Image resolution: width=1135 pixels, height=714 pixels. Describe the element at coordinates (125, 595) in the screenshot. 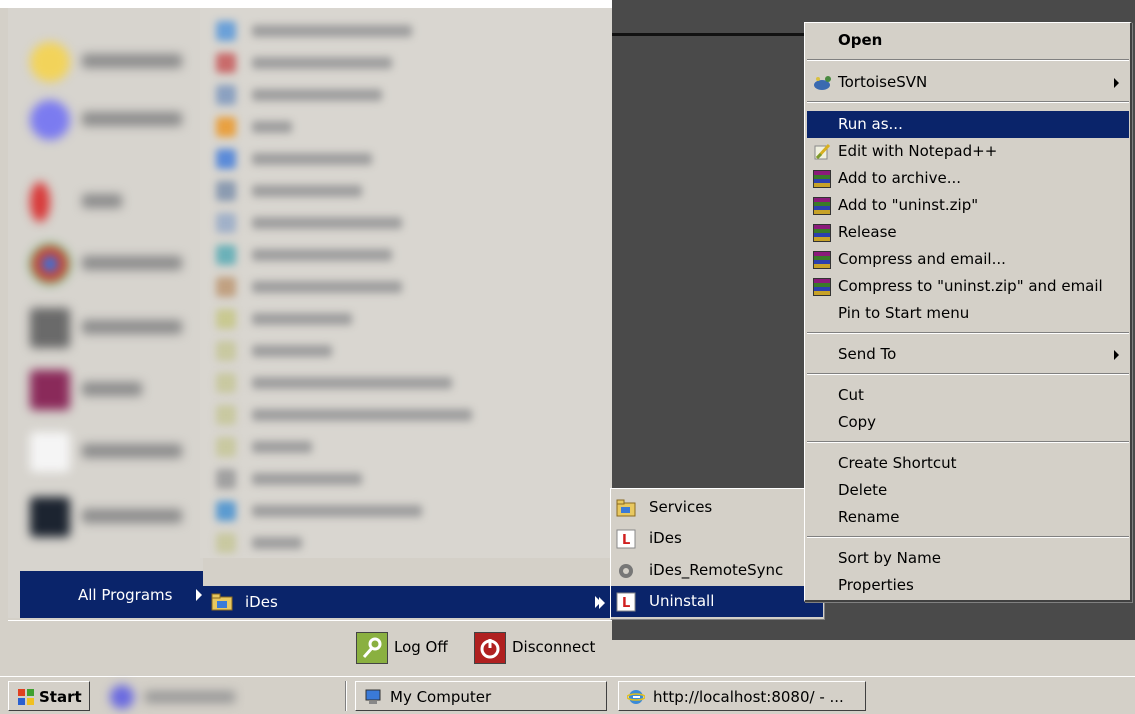

I see `all-programs-label: All Programs` at that location.